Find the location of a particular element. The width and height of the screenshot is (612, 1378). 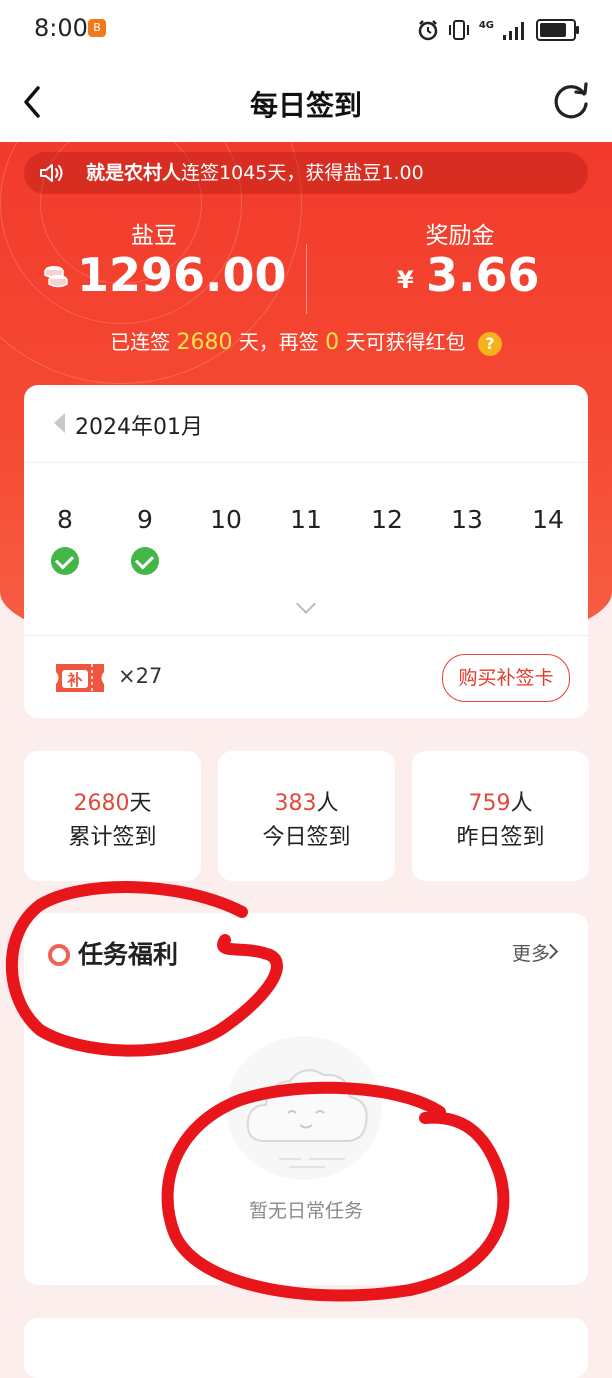

speaker-icon is located at coordinates (51, 173).